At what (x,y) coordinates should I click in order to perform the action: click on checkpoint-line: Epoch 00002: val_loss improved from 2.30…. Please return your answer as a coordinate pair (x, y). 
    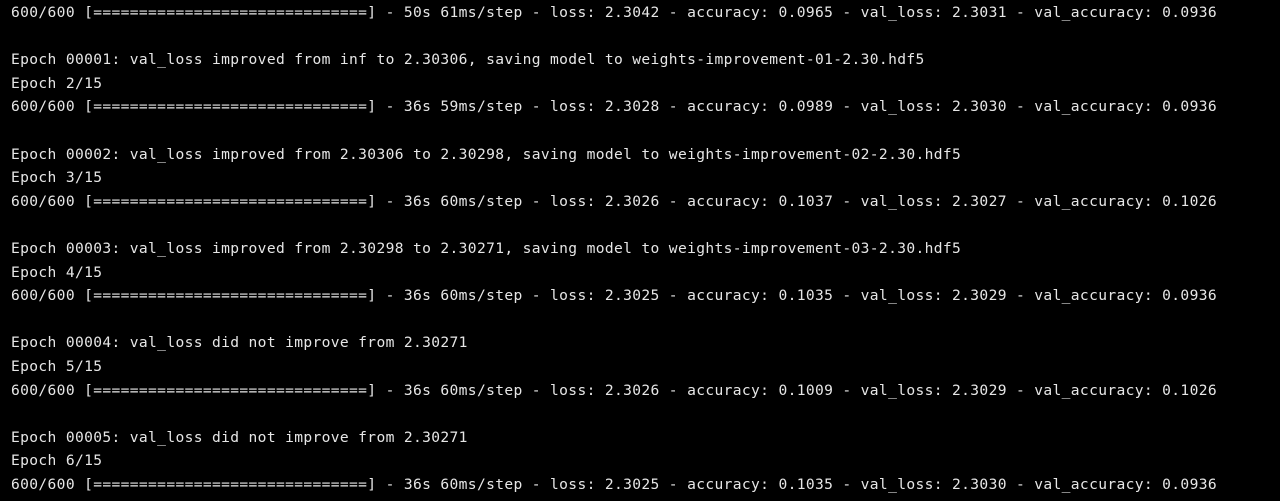
    Looking at the image, I should click on (486, 154).